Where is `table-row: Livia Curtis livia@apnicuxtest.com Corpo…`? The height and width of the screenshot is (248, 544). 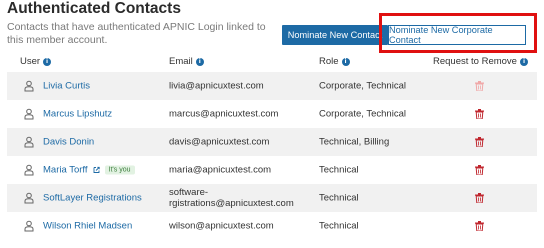
table-row: Livia Curtis livia@apnicuxtest.com Corpo… is located at coordinates (272, 86).